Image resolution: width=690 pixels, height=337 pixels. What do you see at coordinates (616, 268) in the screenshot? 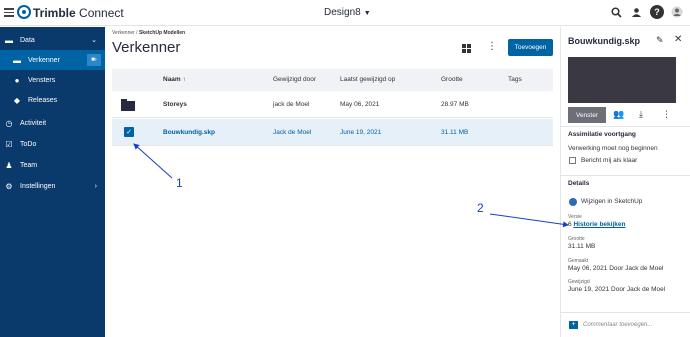
I see `created-value: May 06, 2021 Door Jack de Moel` at bounding box center [616, 268].